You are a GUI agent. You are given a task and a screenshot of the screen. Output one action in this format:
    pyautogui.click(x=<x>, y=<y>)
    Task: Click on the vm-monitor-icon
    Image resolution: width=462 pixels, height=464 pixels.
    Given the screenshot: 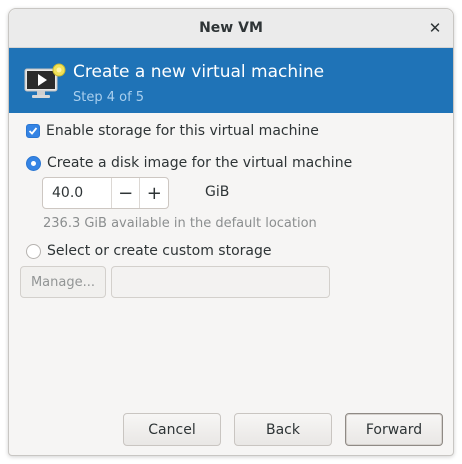 What is the action you would take?
    pyautogui.click(x=45, y=80)
    